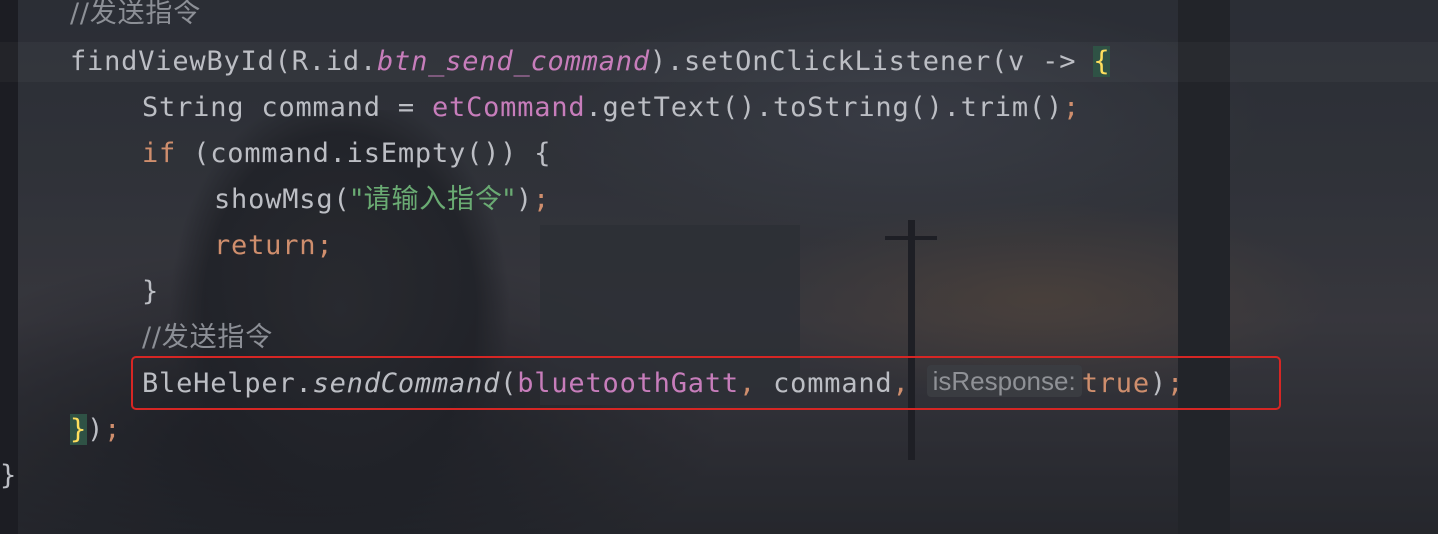 The width and height of the screenshot is (1438, 534). I want to click on code-line-return: return;, so click(273, 246).